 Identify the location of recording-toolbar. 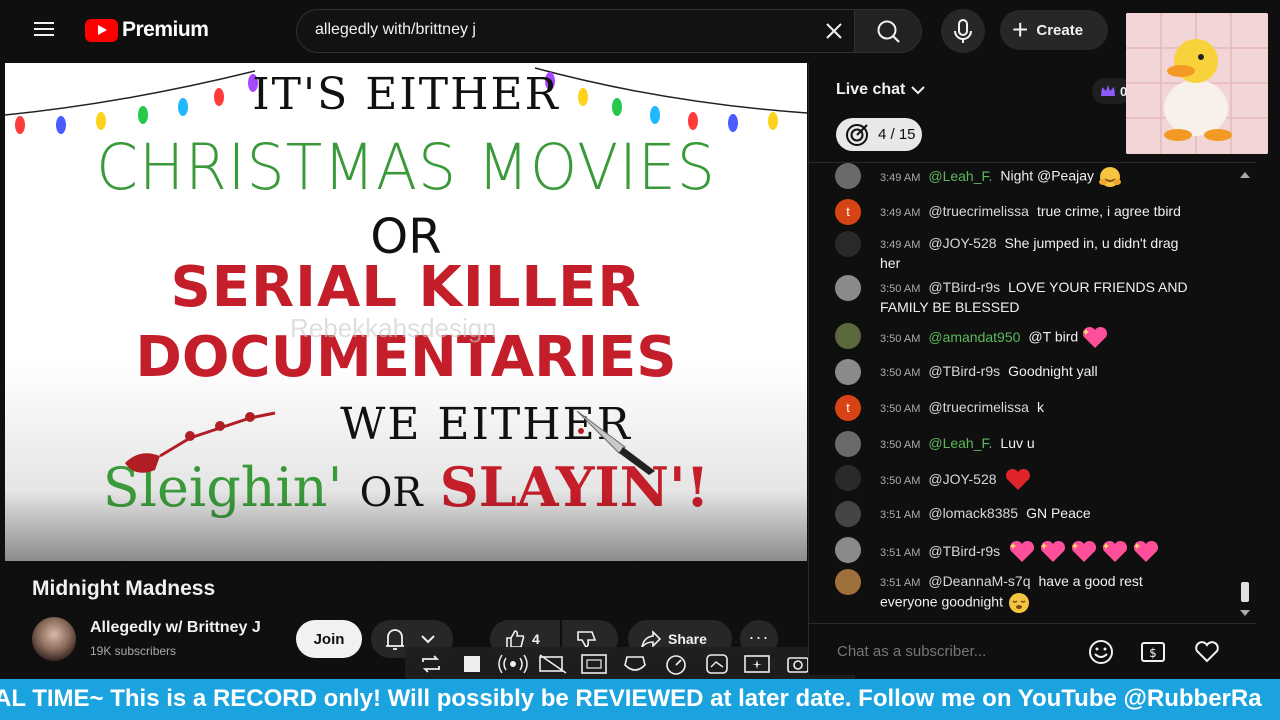
(630, 664).